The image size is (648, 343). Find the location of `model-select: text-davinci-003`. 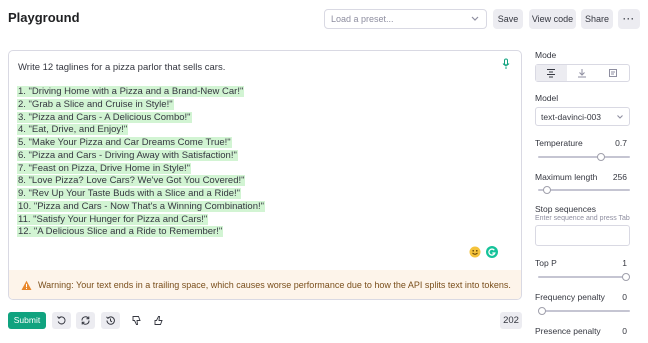

model-select: text-davinci-003 is located at coordinates (582, 116).